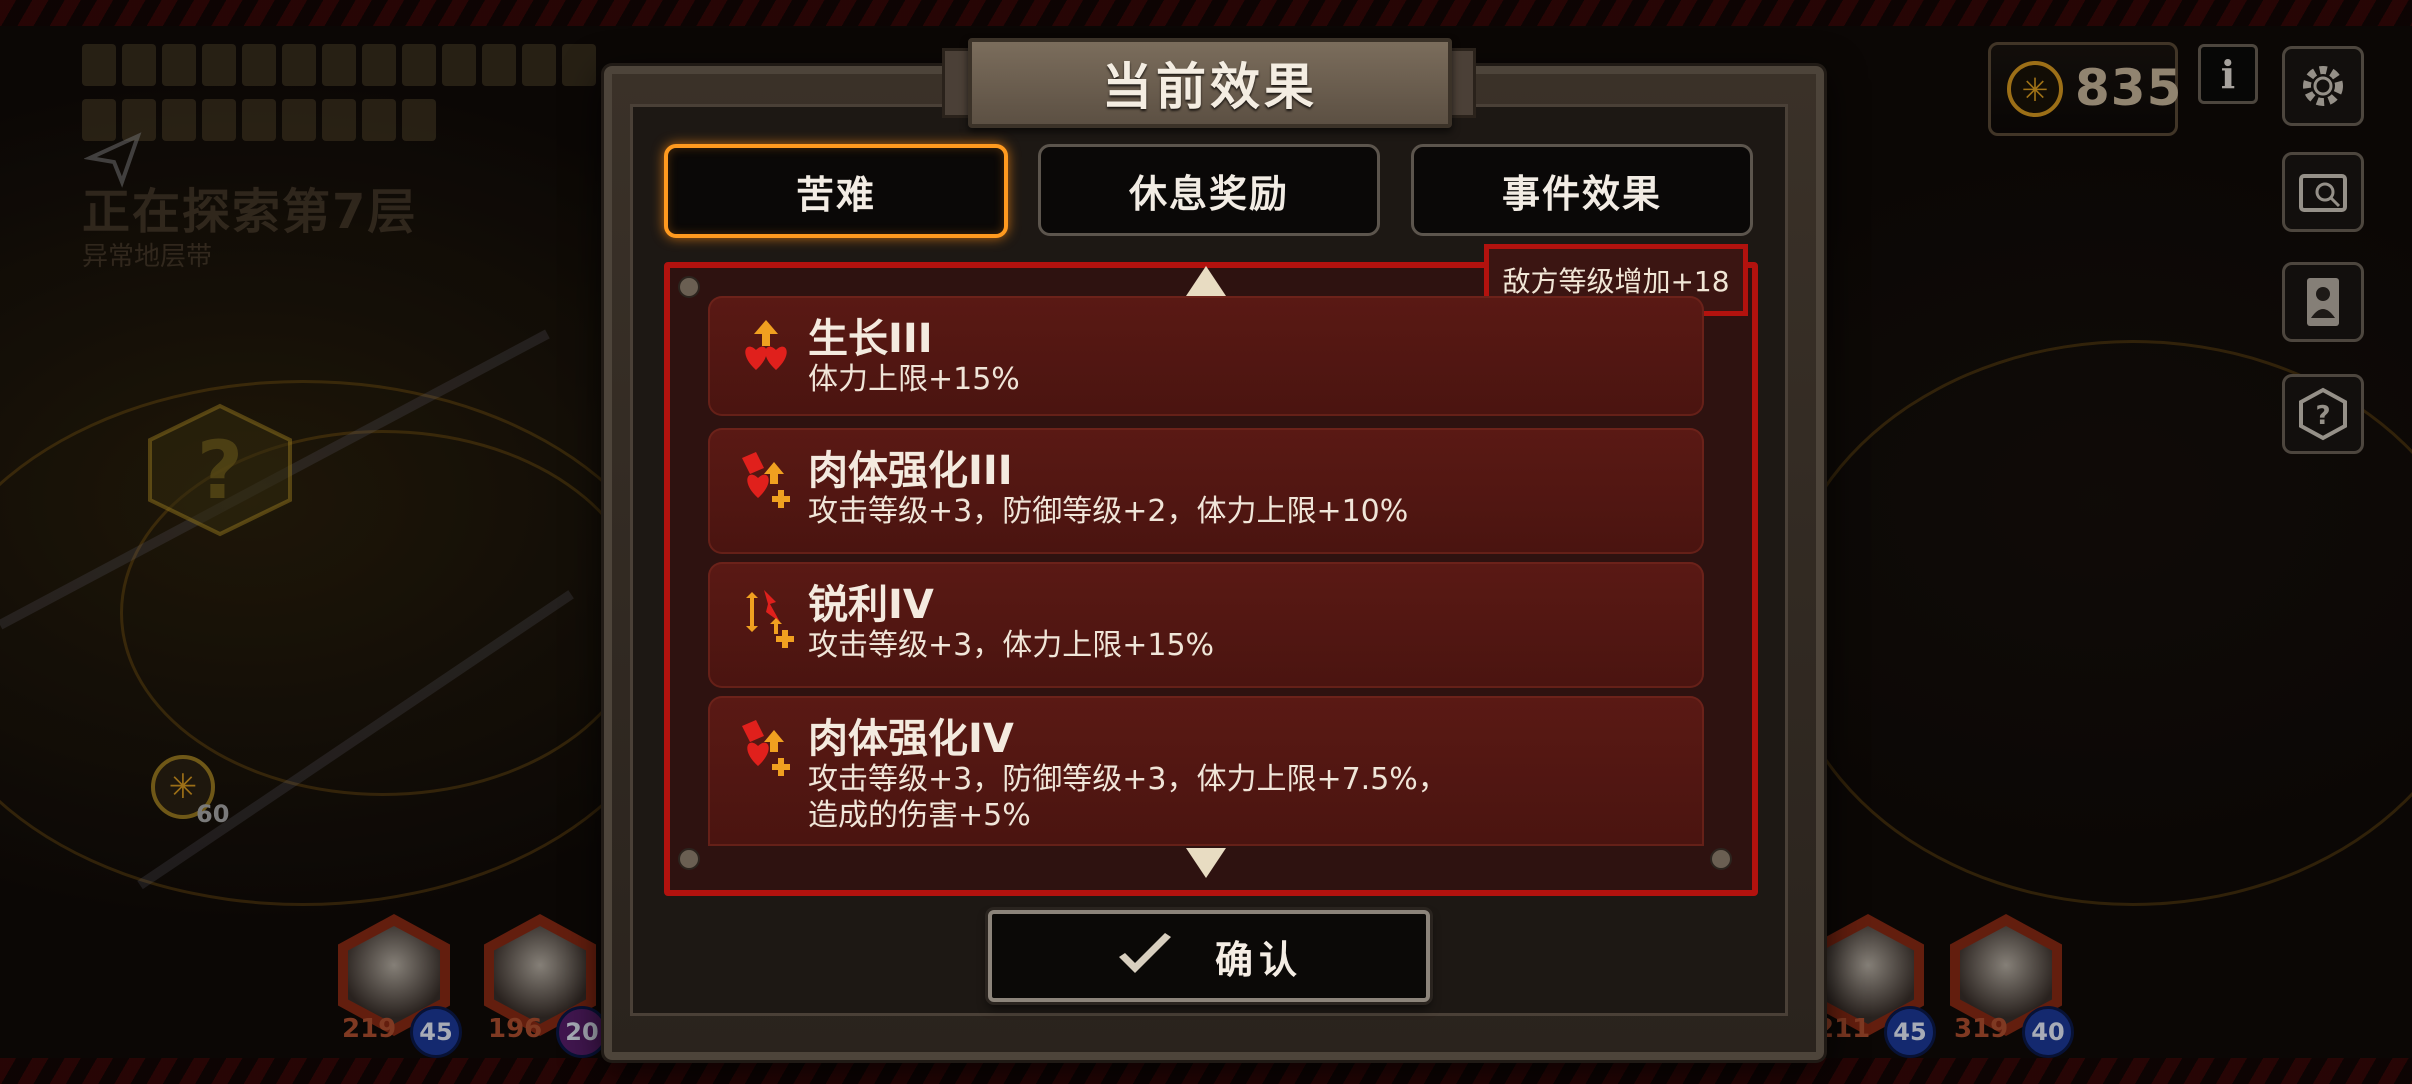 The image size is (2412, 1084). I want to click on dialog-title-plate: 当前效果, so click(1210, 83).